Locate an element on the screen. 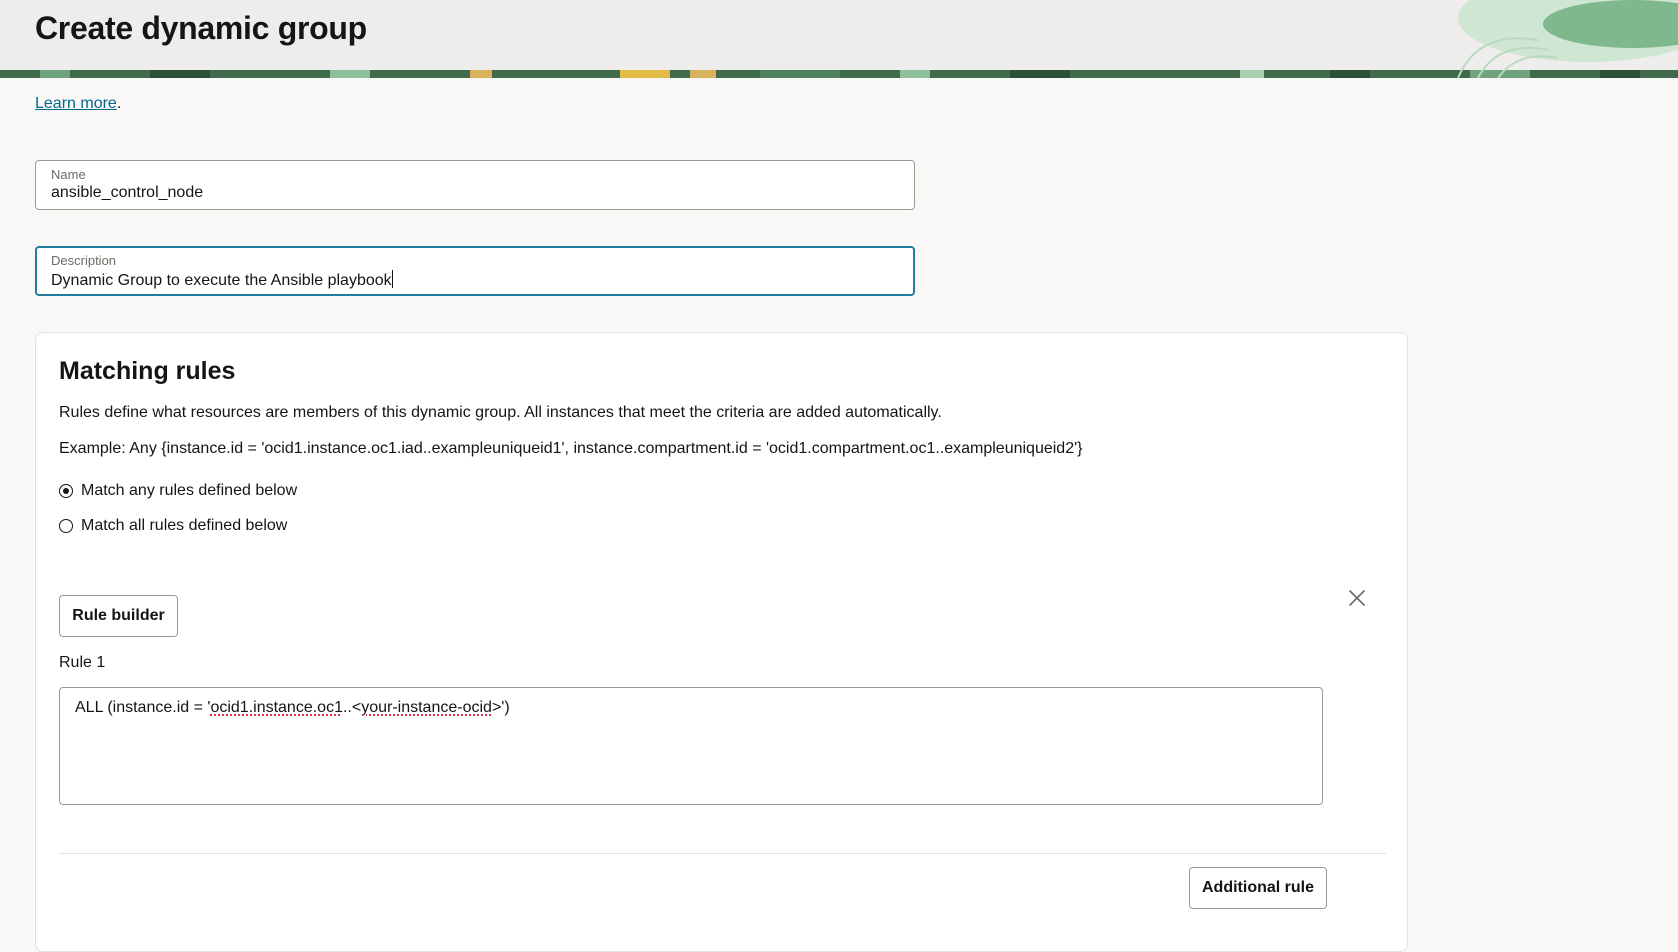 The height and width of the screenshot is (952, 1678). radio-match-any-control is located at coordinates (66, 491).